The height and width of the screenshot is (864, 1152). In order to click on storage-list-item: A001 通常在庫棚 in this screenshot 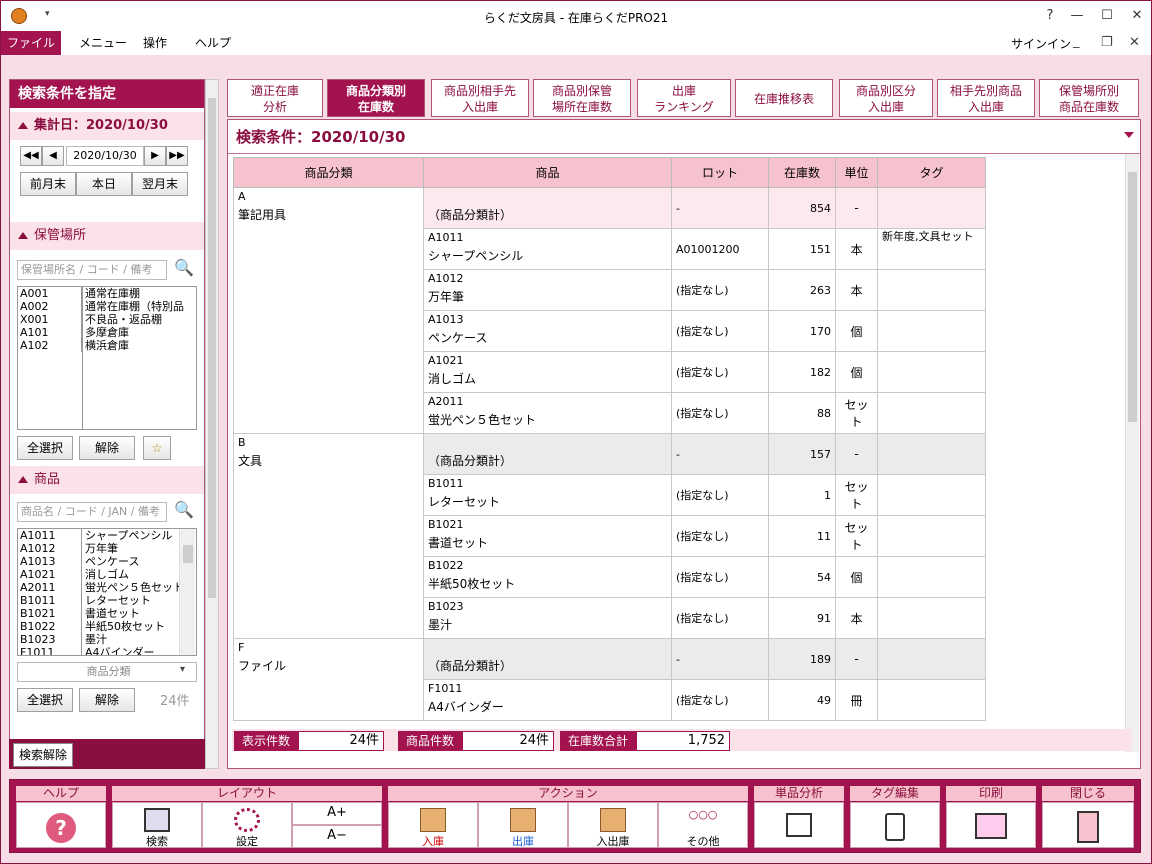, I will do `click(107, 293)`.